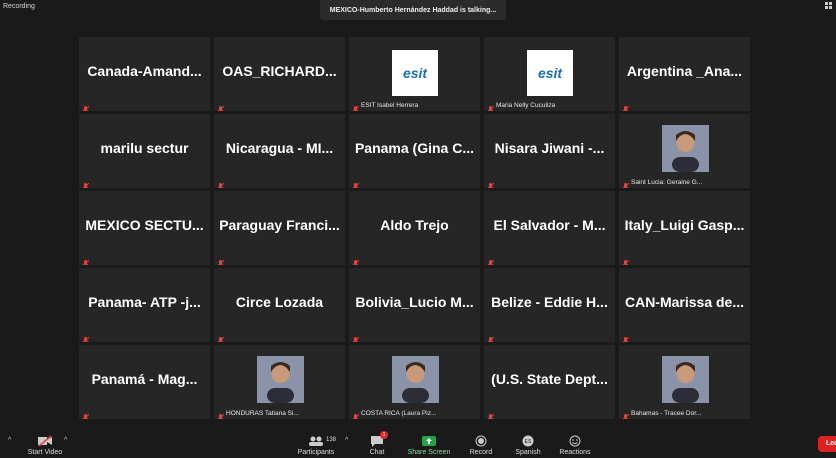 The image size is (836, 458). What do you see at coordinates (144, 148) in the screenshot?
I see `participant-name: marilu sectur` at bounding box center [144, 148].